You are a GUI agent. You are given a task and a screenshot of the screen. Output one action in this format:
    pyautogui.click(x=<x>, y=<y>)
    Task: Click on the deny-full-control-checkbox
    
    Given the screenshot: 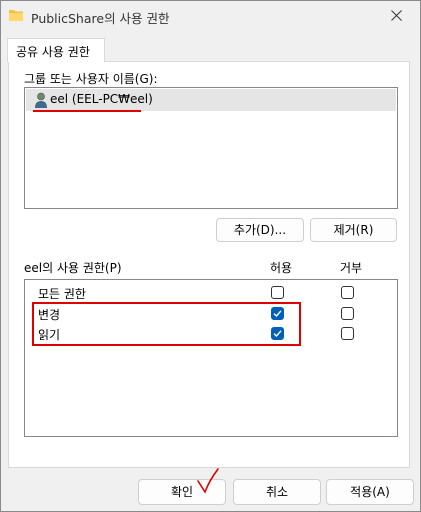 What is the action you would take?
    pyautogui.click(x=347, y=292)
    